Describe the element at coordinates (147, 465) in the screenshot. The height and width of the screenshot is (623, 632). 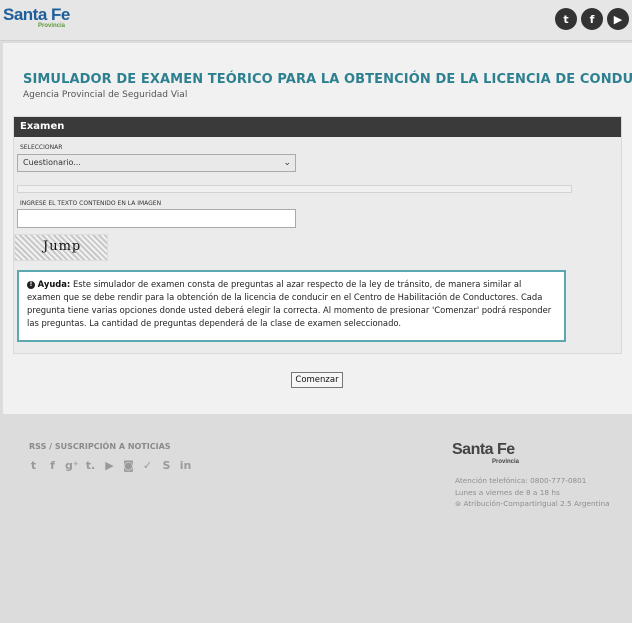
I see `delicious-icon: ✓` at that location.